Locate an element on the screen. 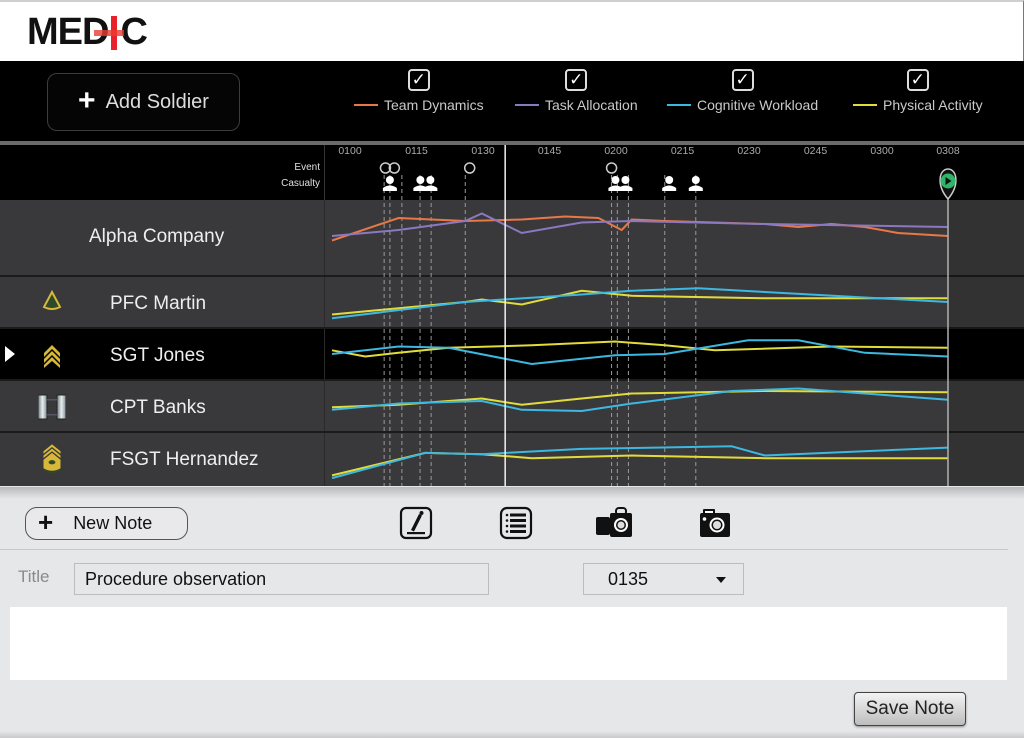 The height and width of the screenshot is (738, 1024). legend-label: Cognitive Workload is located at coordinates (758, 105).